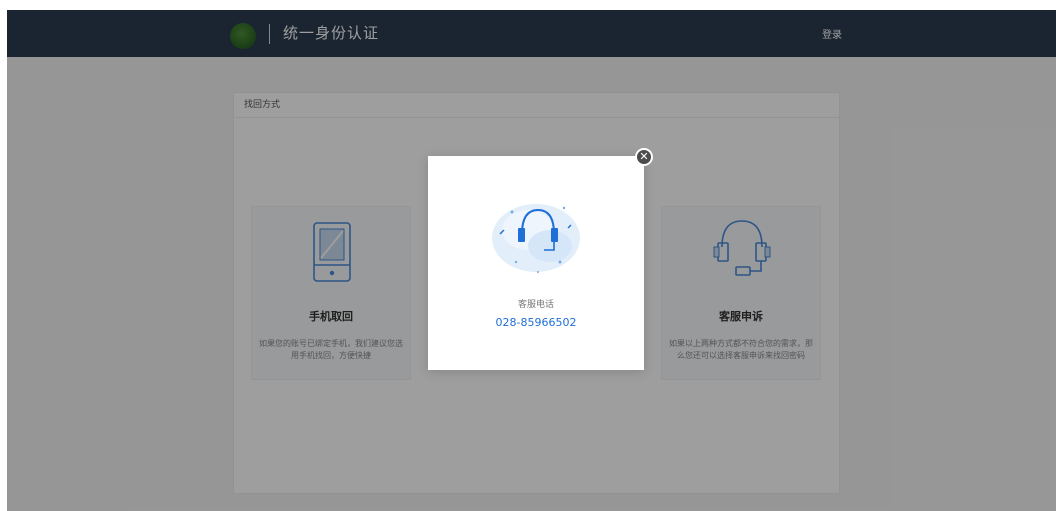 This screenshot has height=511, width=1056. What do you see at coordinates (535, 305) in the screenshot?
I see `customer-service-label: 客服电话` at bounding box center [535, 305].